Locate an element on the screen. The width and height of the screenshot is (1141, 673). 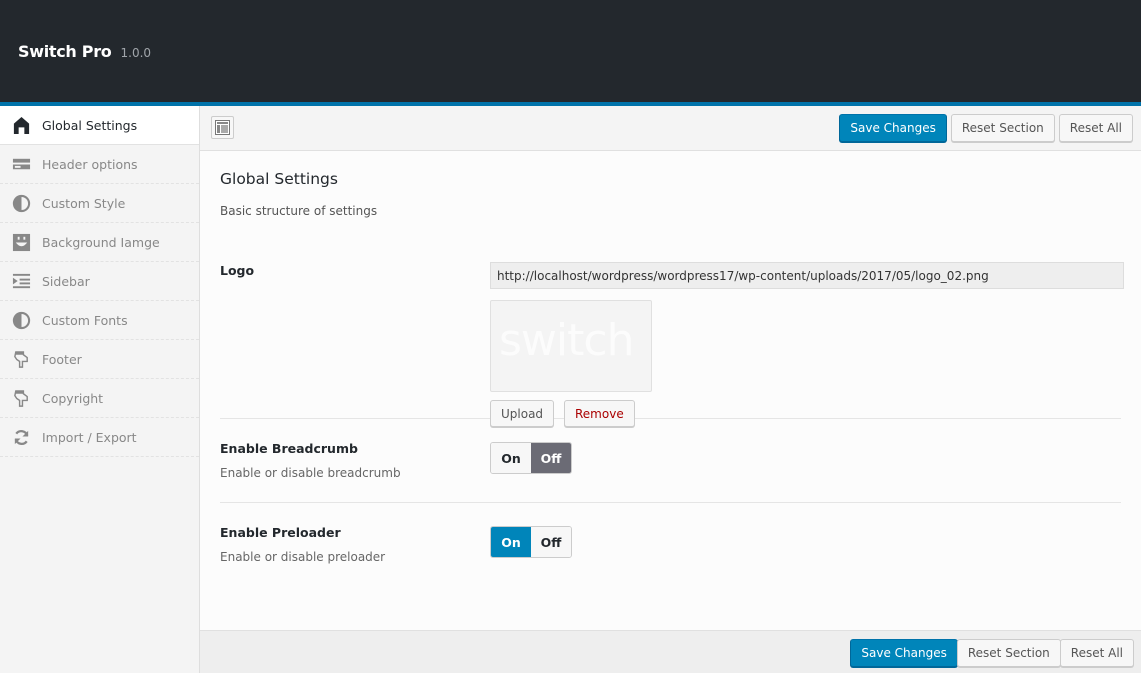
sidebar-item-label: Sidebar is located at coordinates (66, 281).